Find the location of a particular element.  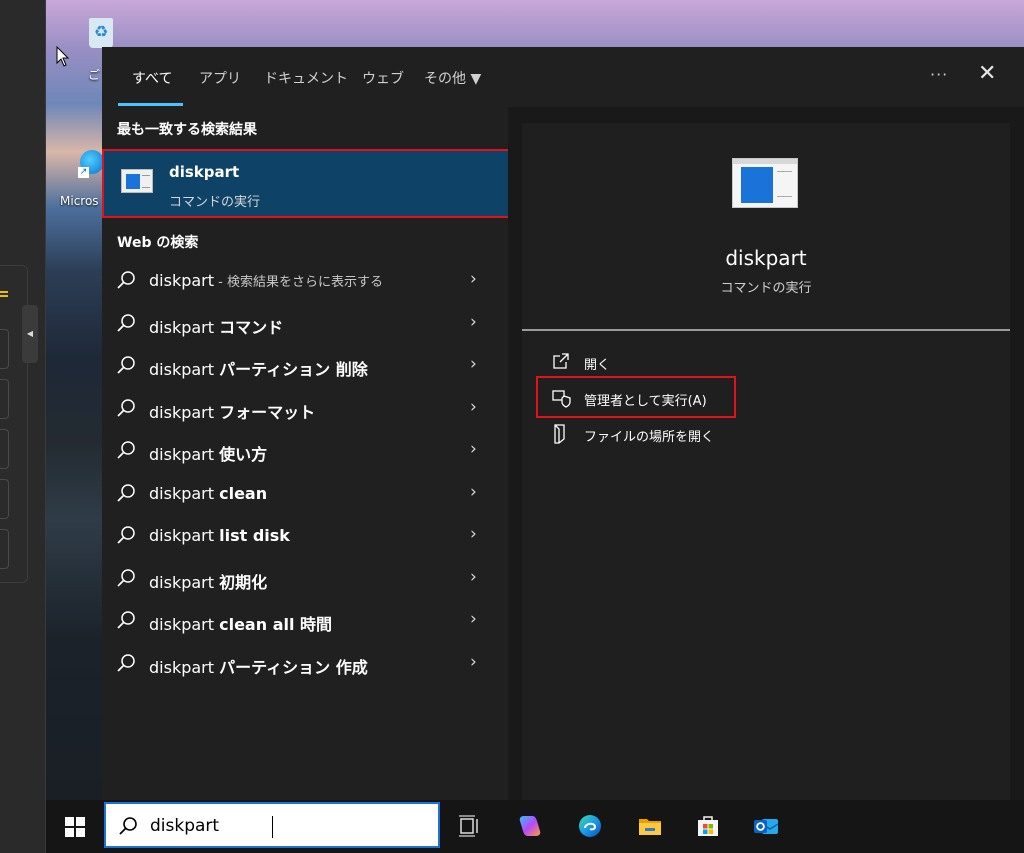

web-suggestion-text: diskpart パーティション 作成 is located at coordinates (258, 666).